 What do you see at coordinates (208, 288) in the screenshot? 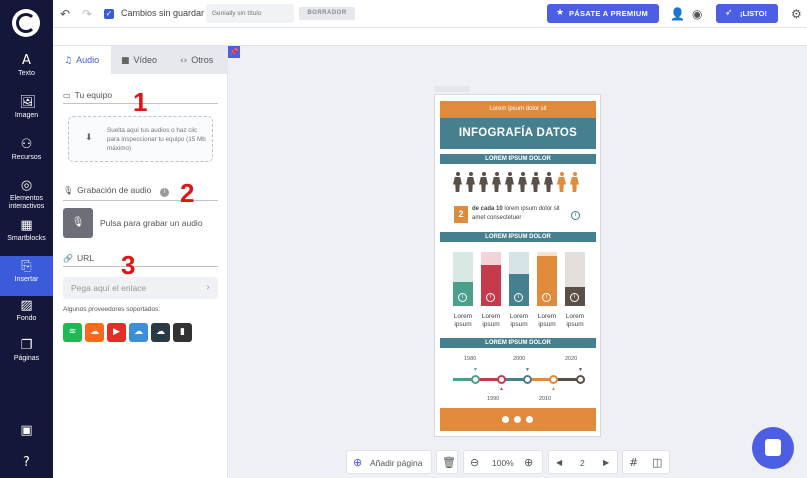
I see `chevron-right-icon: ›` at bounding box center [208, 288].